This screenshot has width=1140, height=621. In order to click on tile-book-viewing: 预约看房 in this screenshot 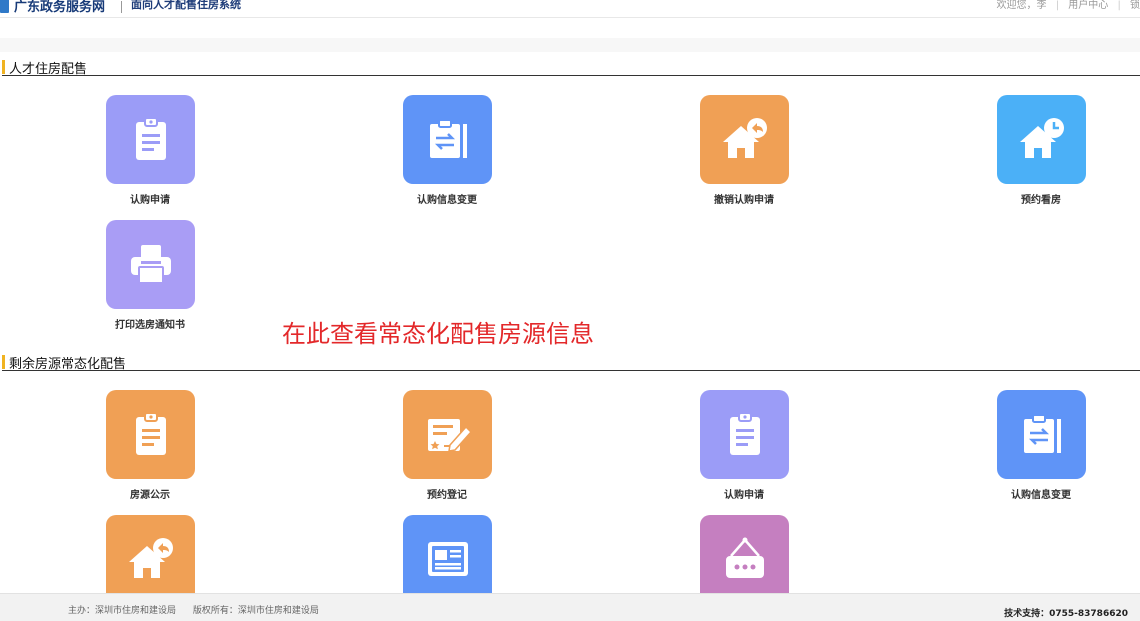, I will do `click(1041, 155)`.